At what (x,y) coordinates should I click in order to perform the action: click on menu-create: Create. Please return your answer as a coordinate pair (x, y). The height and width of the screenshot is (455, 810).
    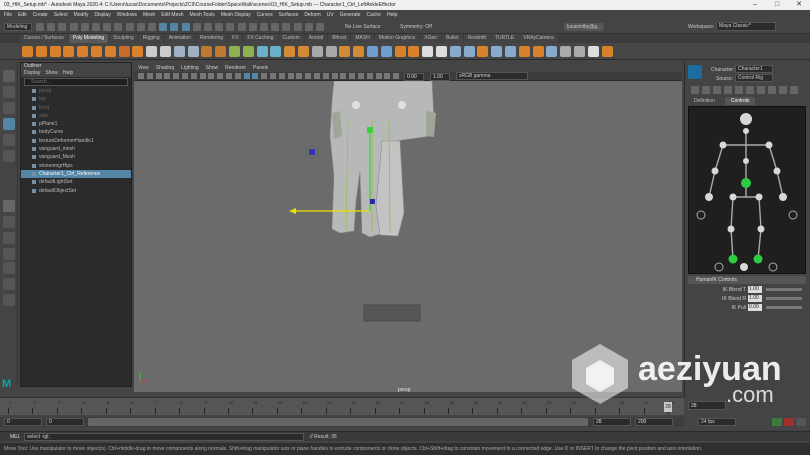
    Looking at the image, I should click on (40, 15).